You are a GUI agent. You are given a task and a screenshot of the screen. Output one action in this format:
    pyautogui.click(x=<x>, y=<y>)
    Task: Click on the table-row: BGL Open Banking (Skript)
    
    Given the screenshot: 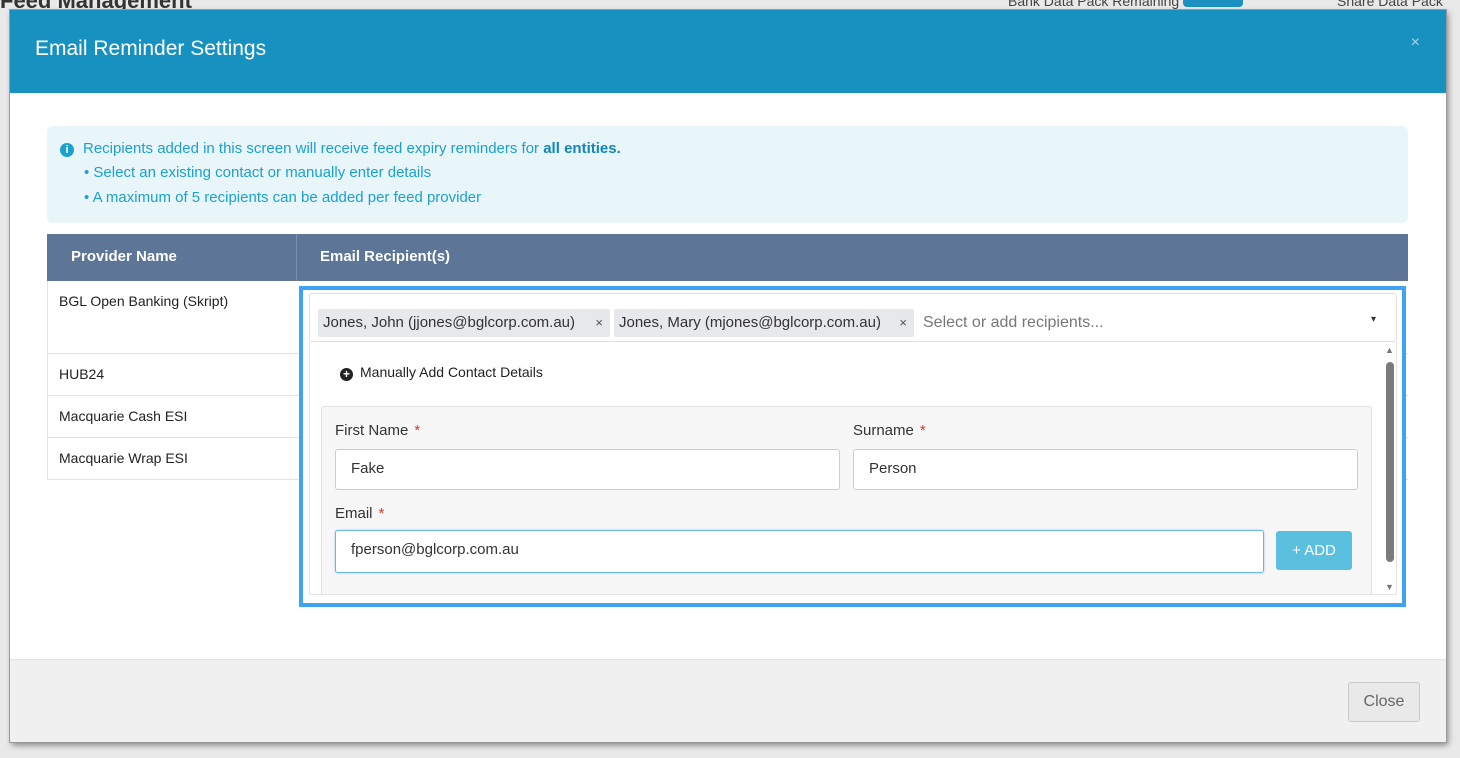 What is the action you would take?
    pyautogui.click(x=172, y=317)
    